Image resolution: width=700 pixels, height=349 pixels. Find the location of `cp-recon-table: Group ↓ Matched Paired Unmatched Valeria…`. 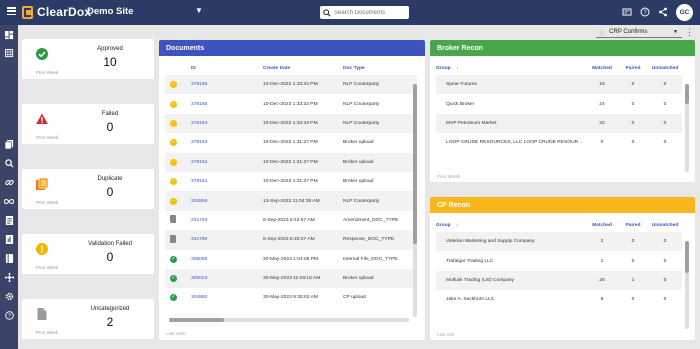

cp-recon-table: Group ↓ Matched Paired Unmatched Valeria… is located at coordinates (559, 264).